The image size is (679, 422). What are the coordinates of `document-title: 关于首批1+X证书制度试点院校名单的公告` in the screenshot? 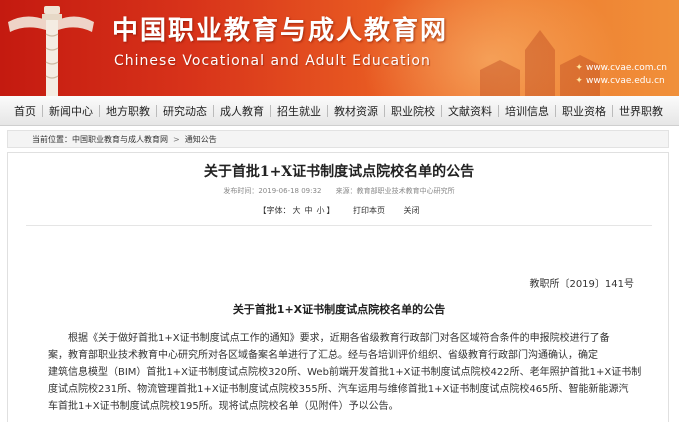 It's located at (339, 309).